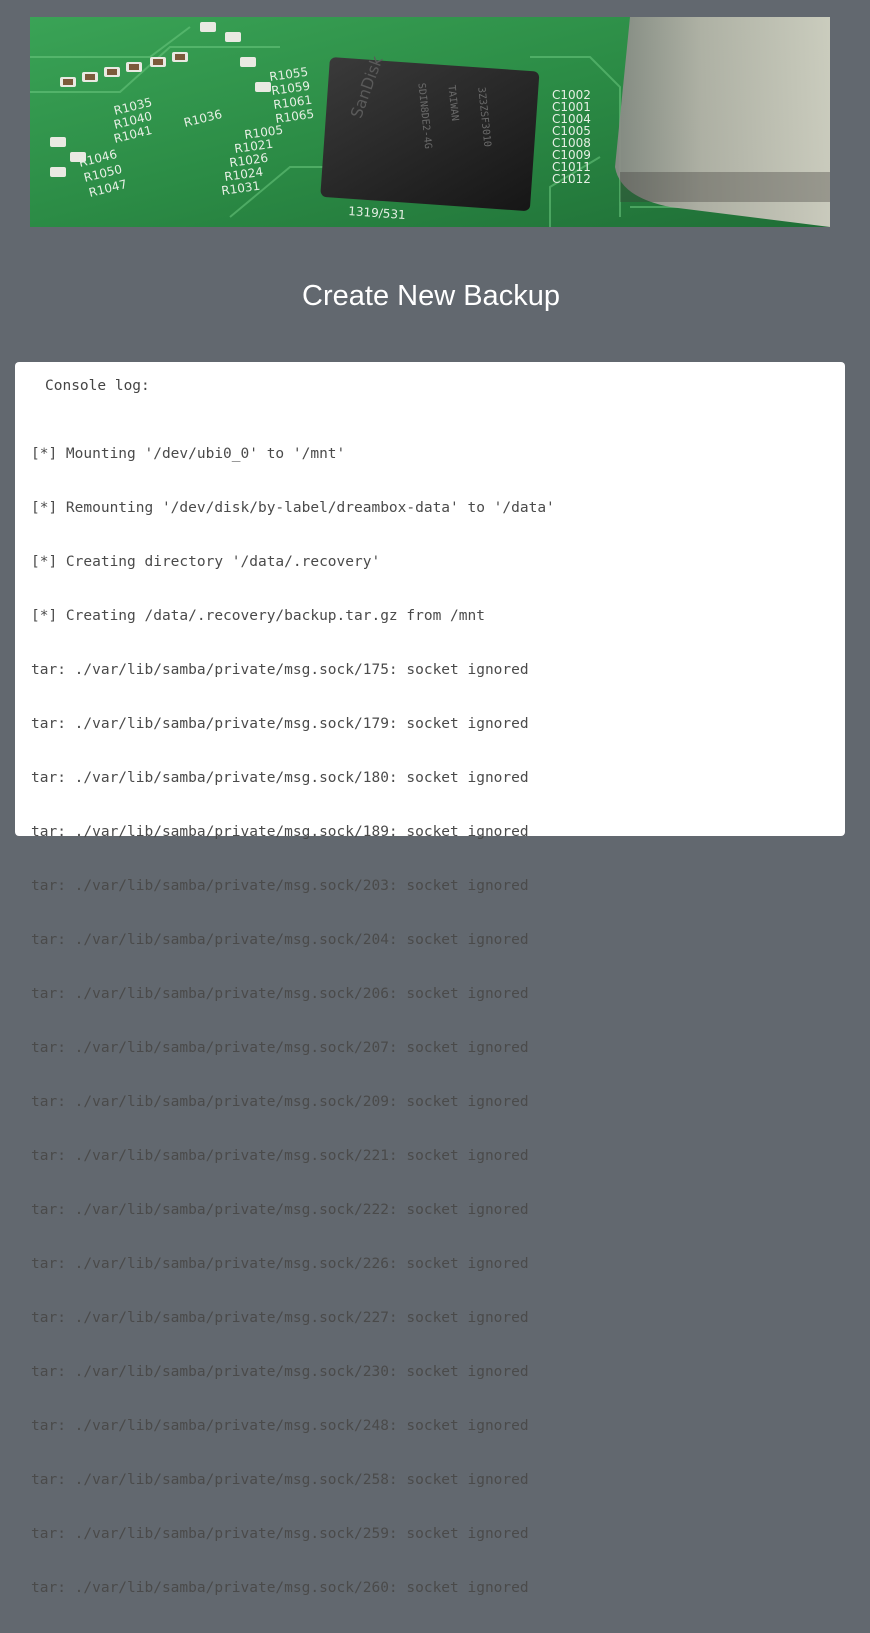  I want to click on log-line: [*] Creating directory '/data/.recovery', so click(206, 562).